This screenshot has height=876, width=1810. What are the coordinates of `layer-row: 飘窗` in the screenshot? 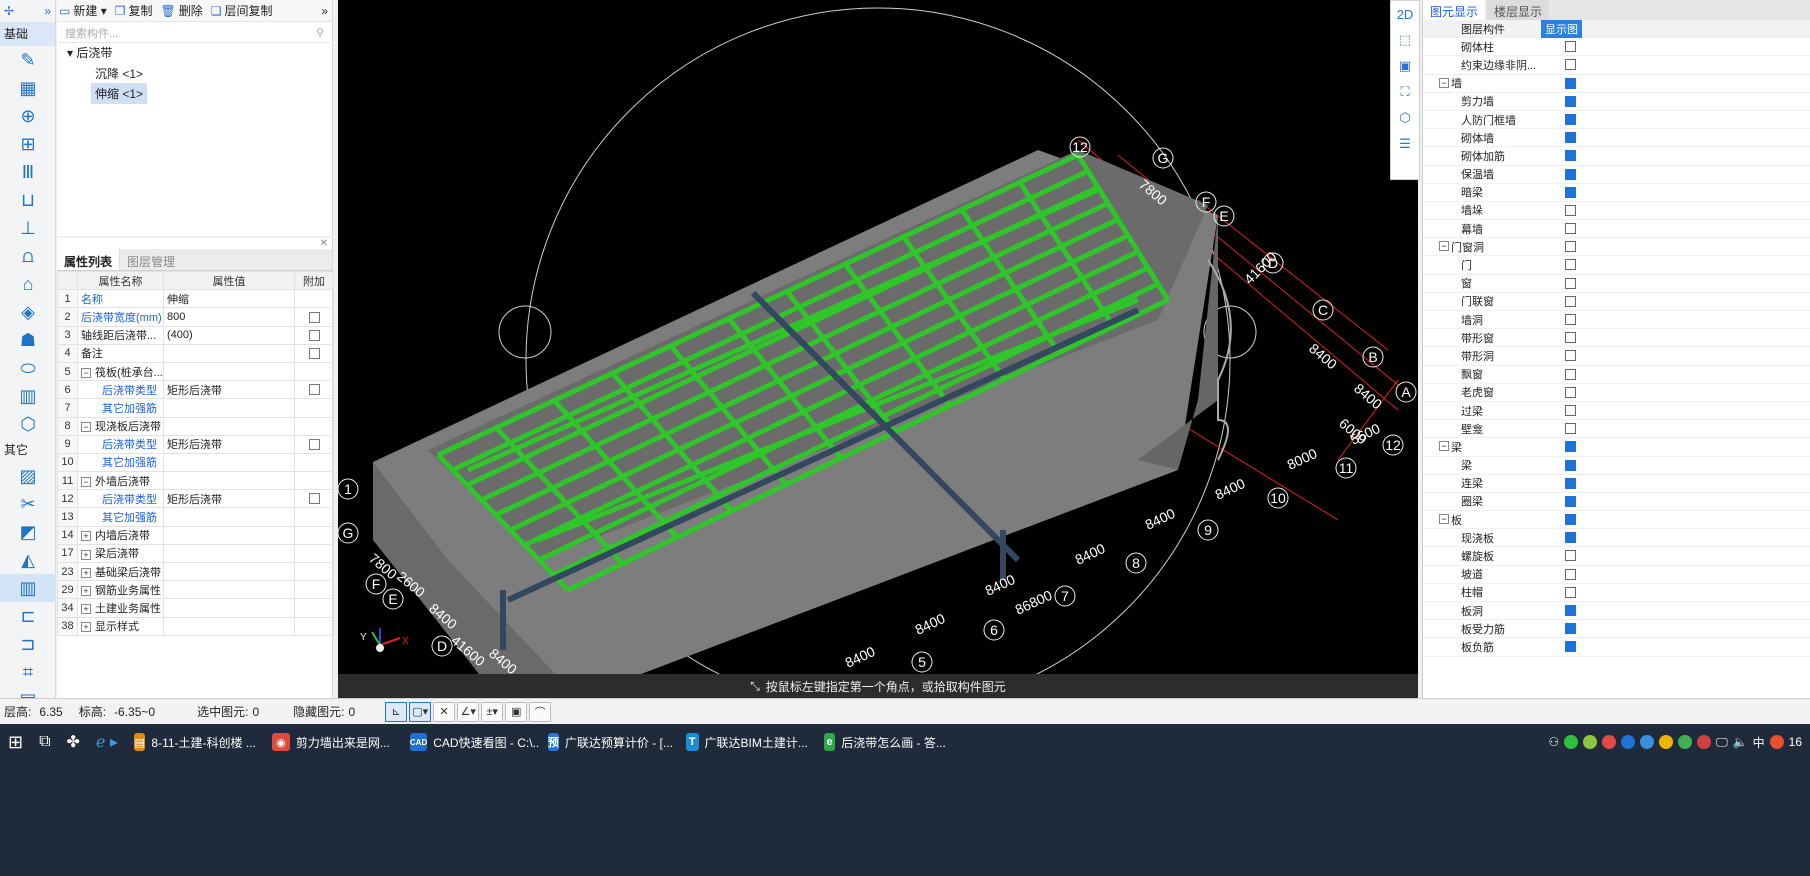 It's located at (1616, 375).